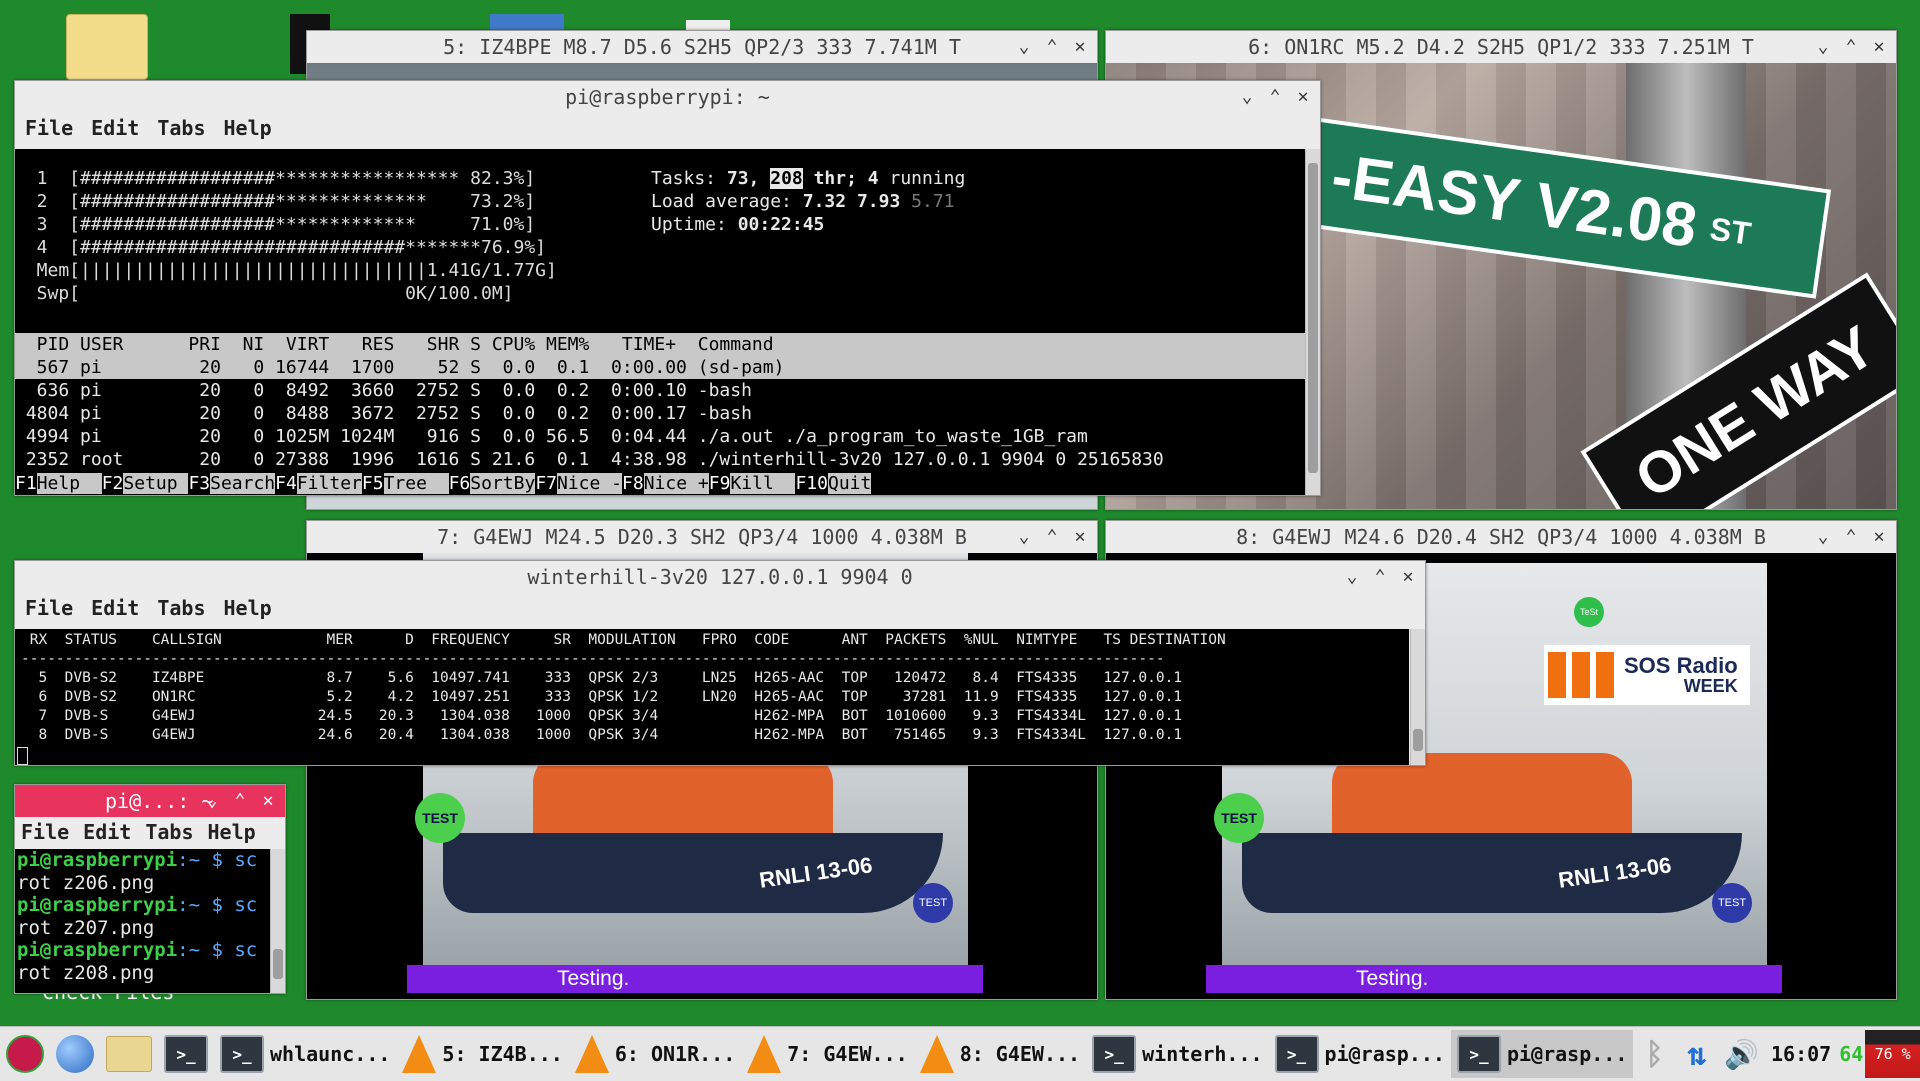 This screenshot has width=1920, height=1081. What do you see at coordinates (1588, 612) in the screenshot?
I see `video-8-small-badge-text: TeSt` at bounding box center [1588, 612].